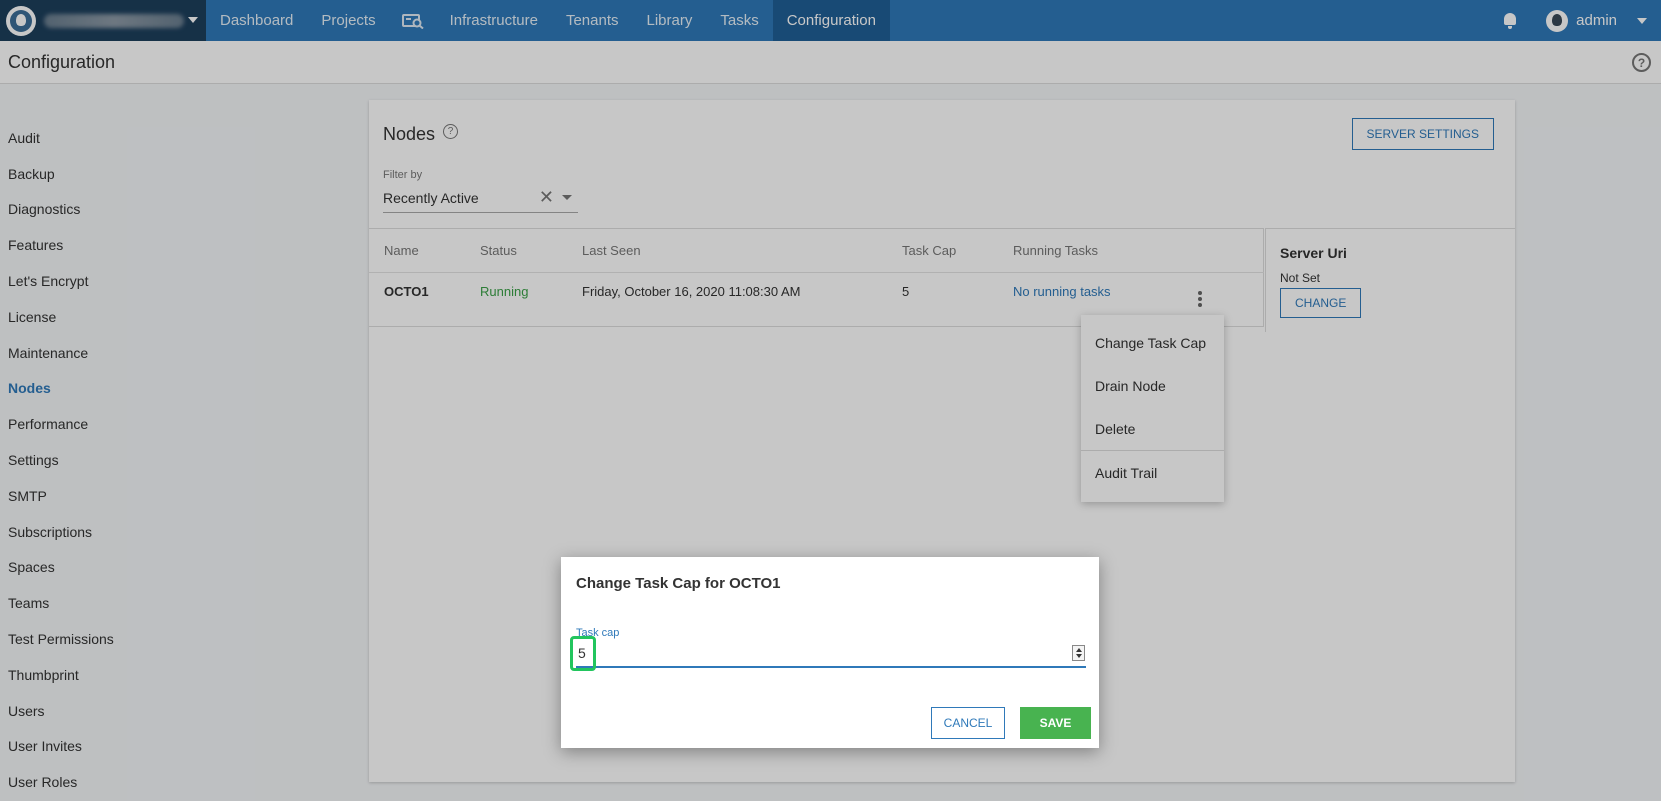 The width and height of the screenshot is (1661, 801). I want to click on dialog-title: Change Task Cap for OCTO1, so click(678, 583).